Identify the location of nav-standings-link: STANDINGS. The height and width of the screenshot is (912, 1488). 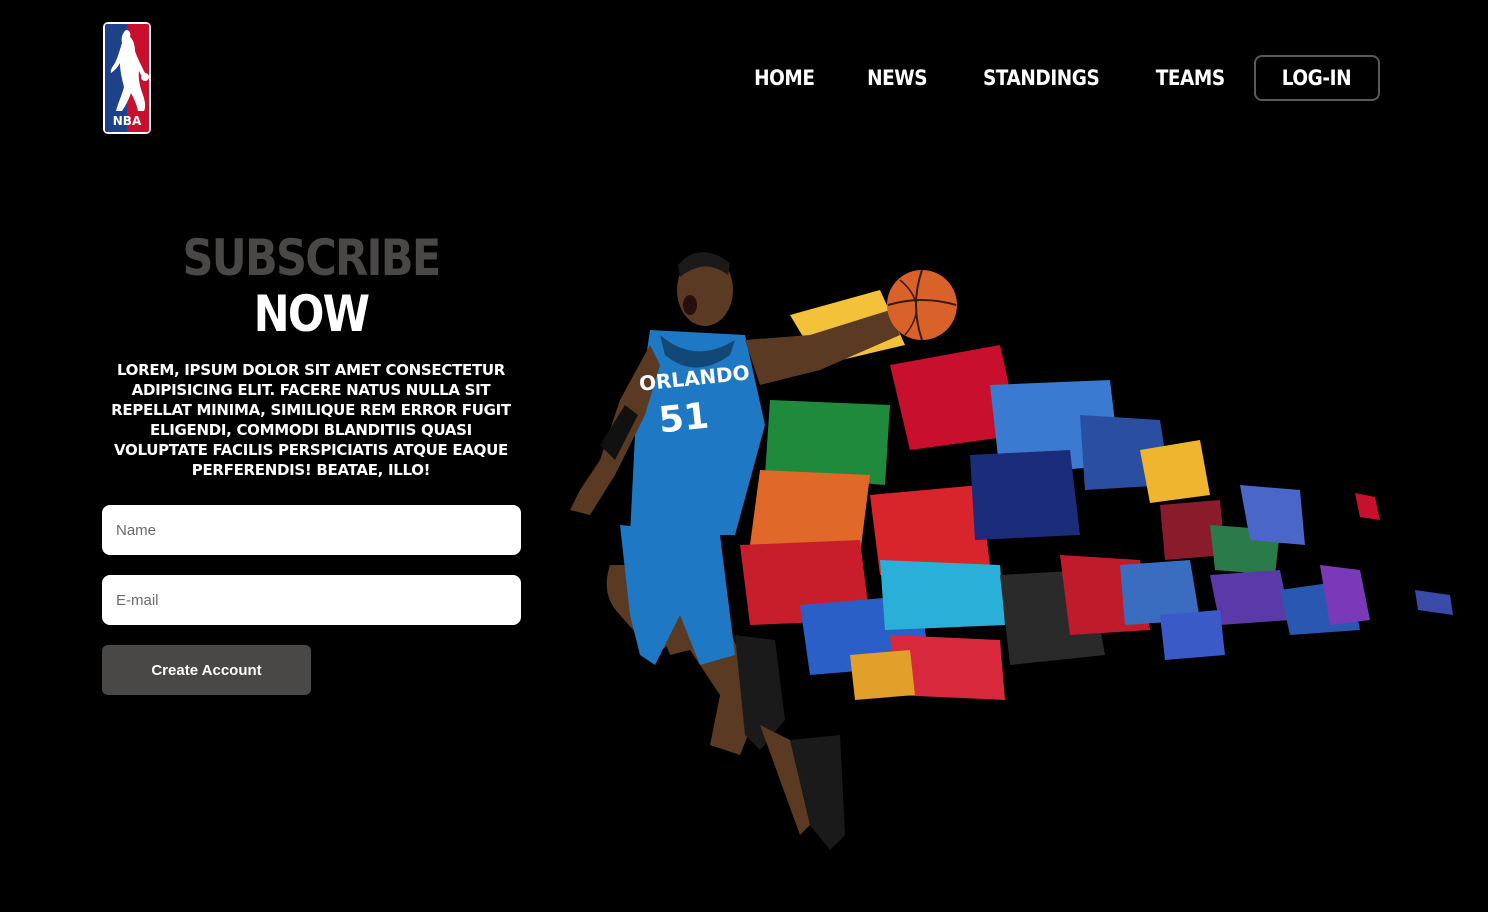
(1040, 78).